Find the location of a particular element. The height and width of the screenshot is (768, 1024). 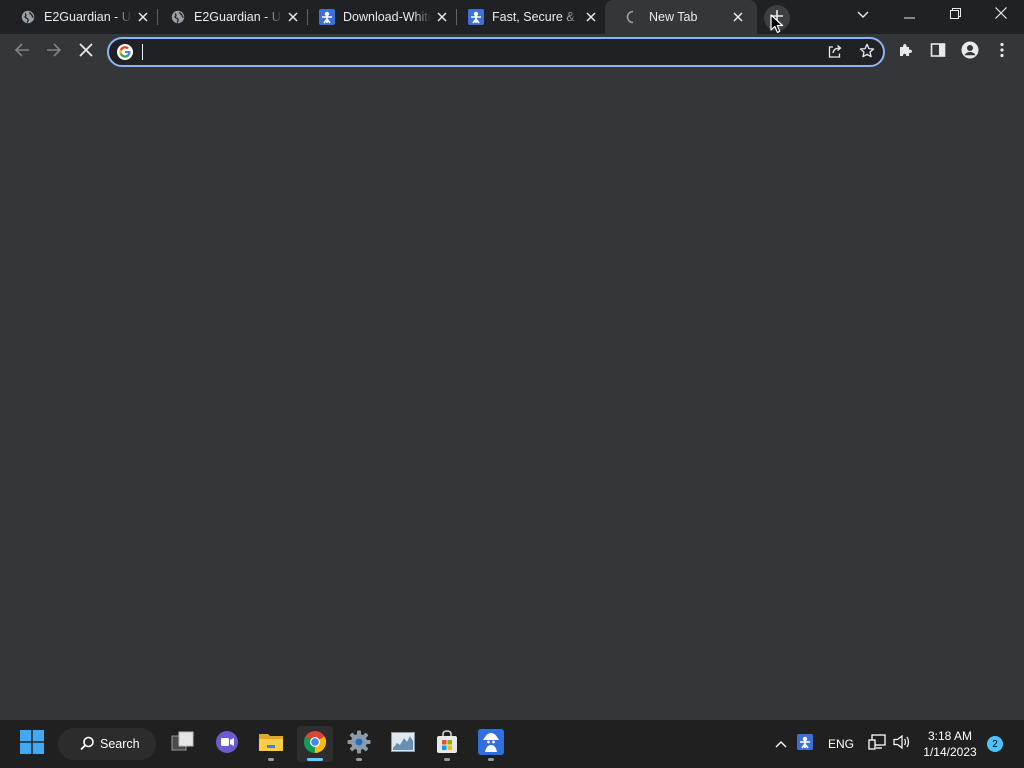

windows-icon is located at coordinates (32, 744).